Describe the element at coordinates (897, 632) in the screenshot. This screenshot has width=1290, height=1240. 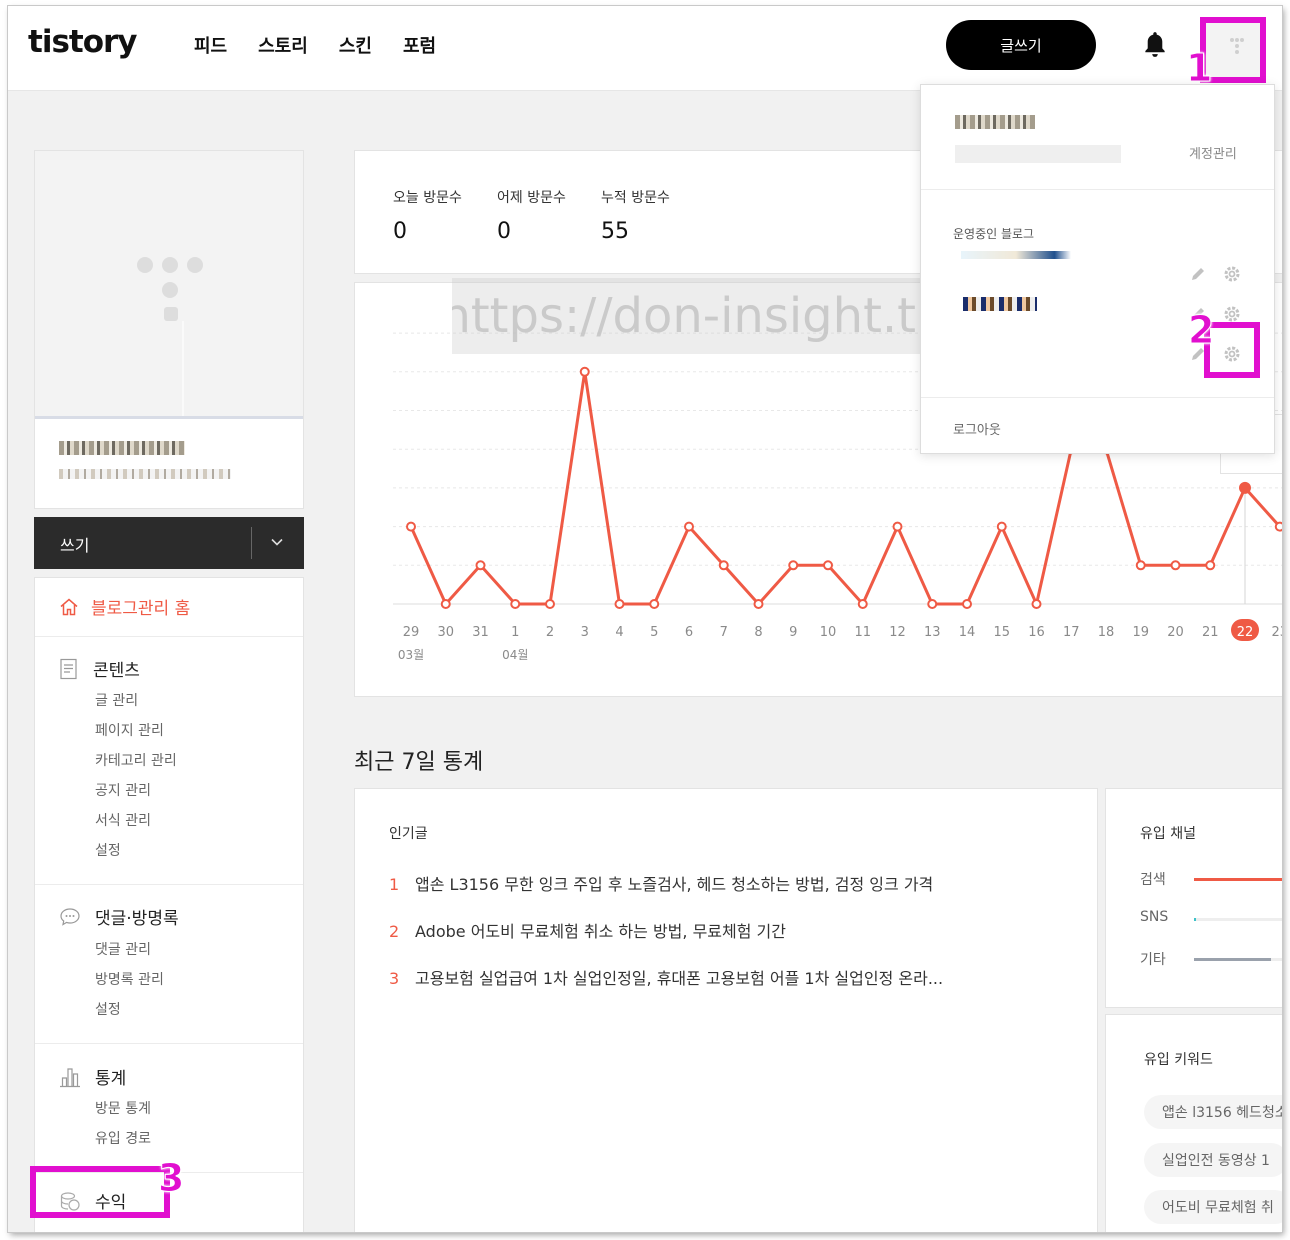
I see `chart-x-tick: 12` at that location.